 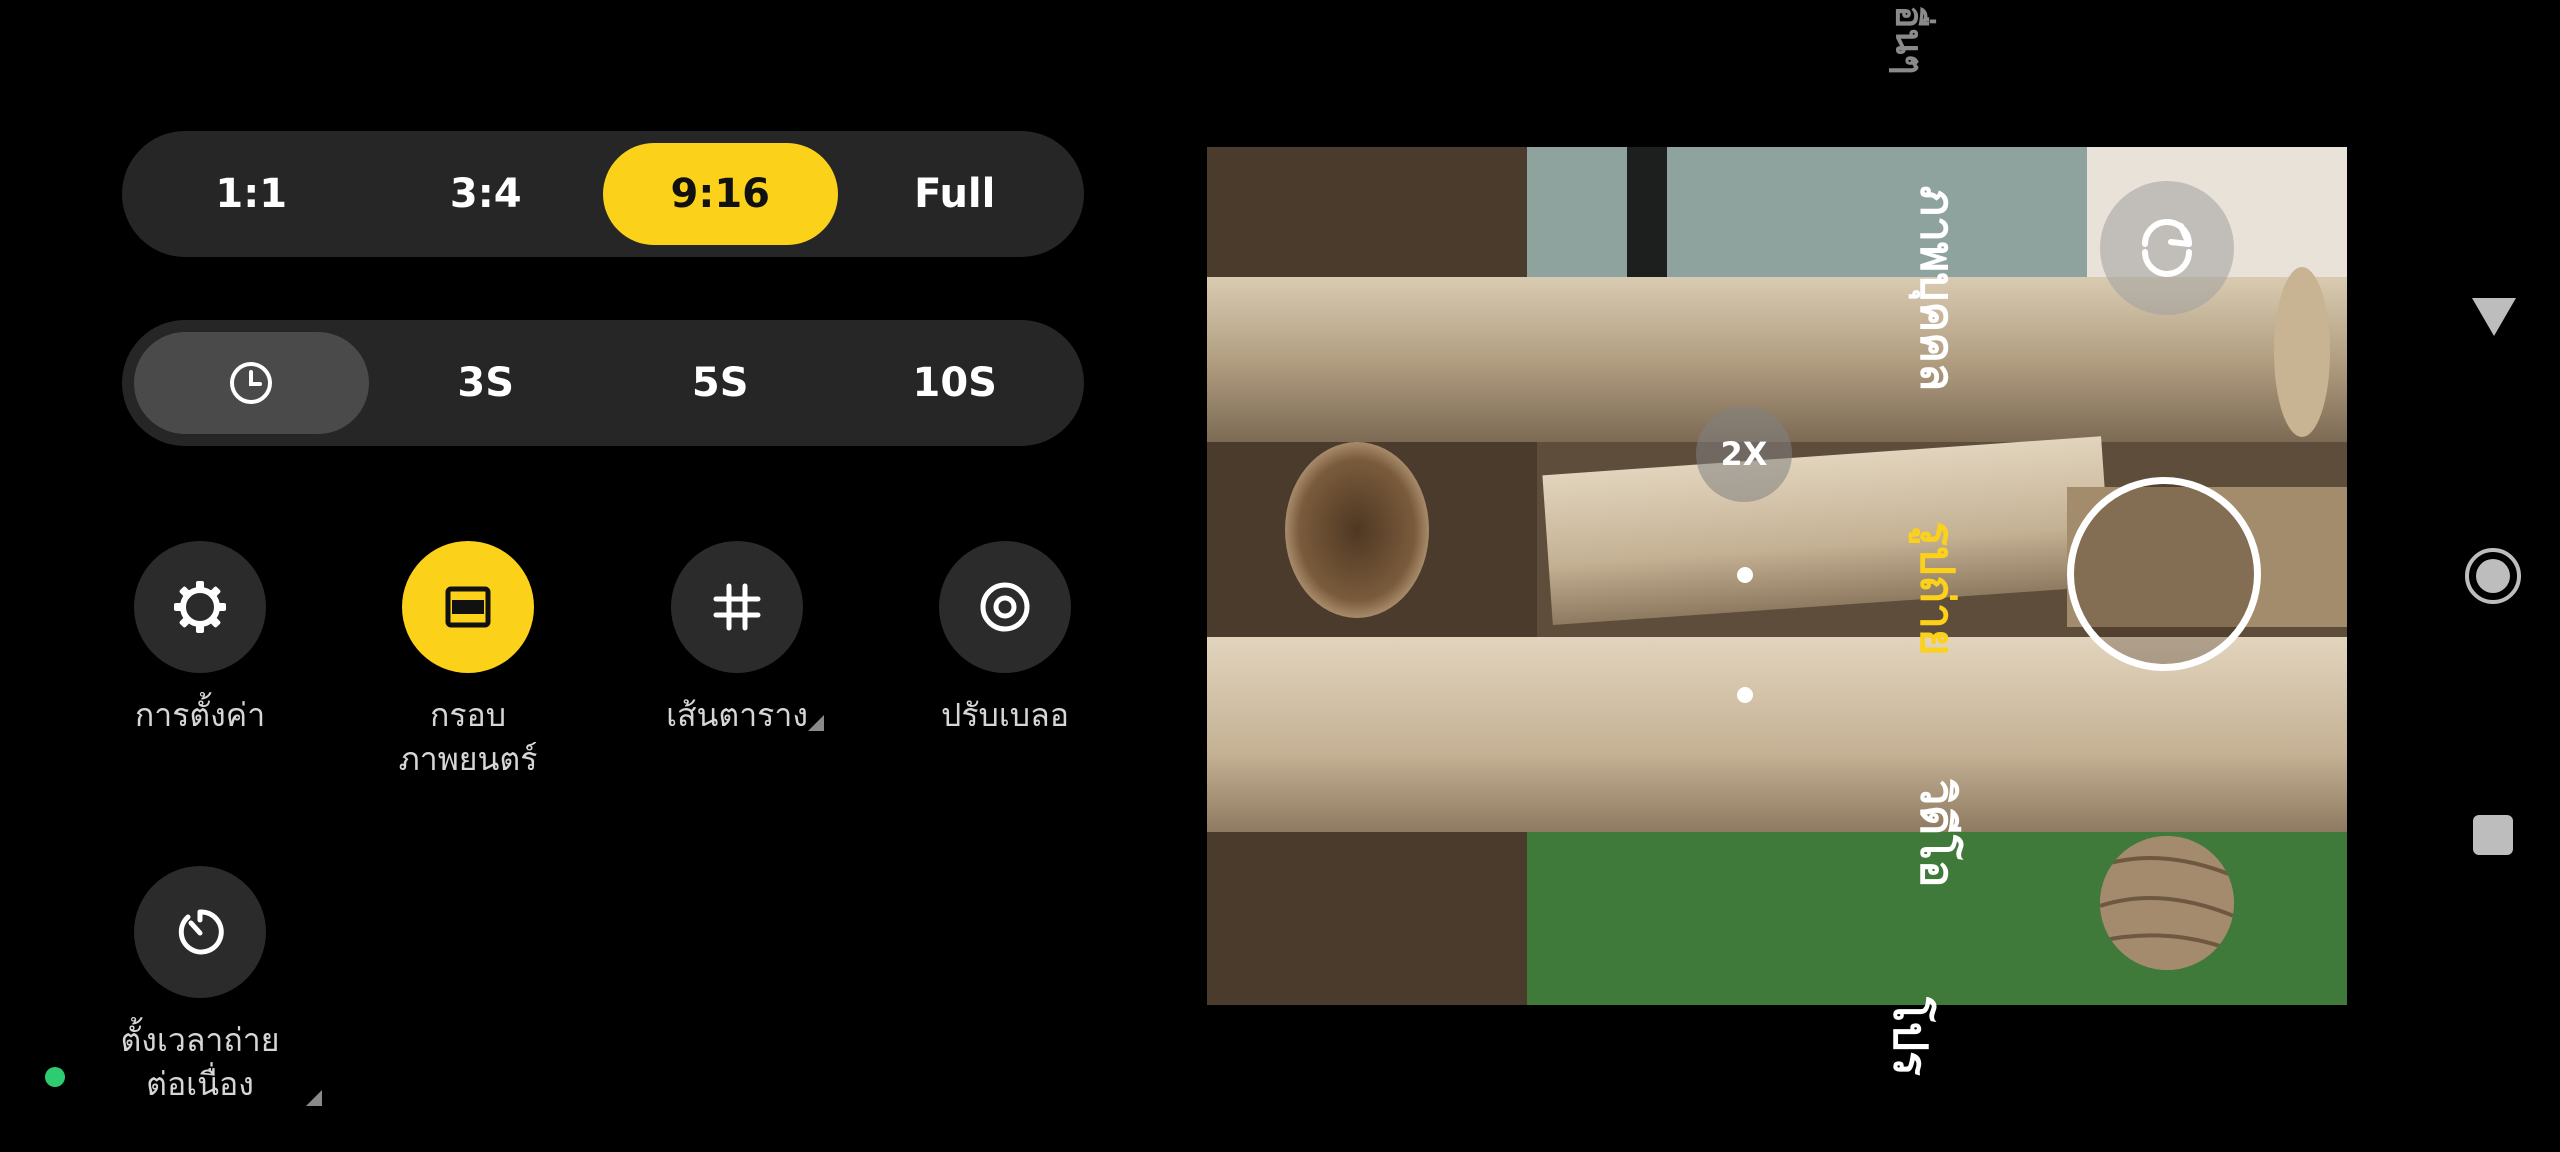 I want to click on gallery-thumbnail, so click(x=2167, y=903).